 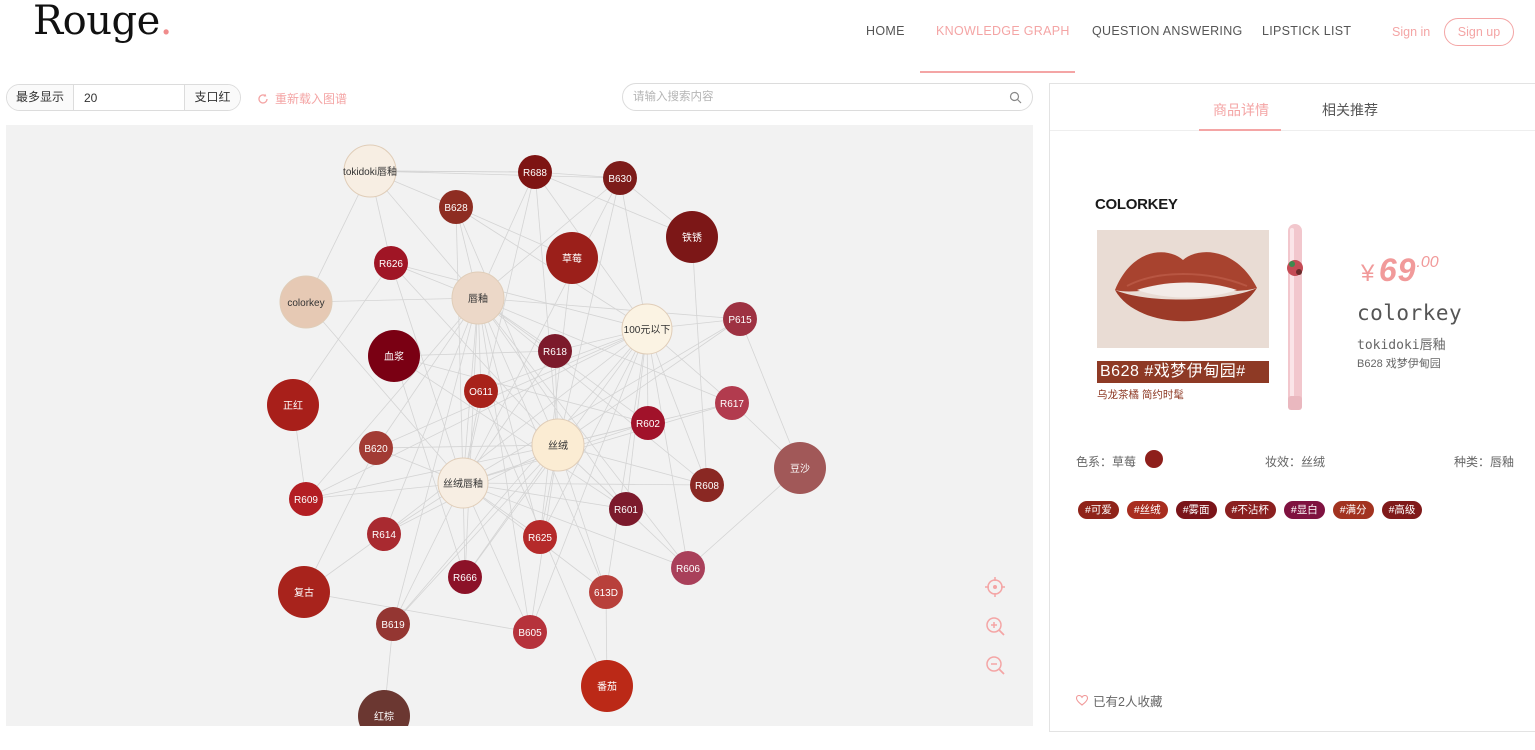 What do you see at coordinates (302, 98) in the screenshot?
I see `reload-graph-button: 重新载入图谱` at bounding box center [302, 98].